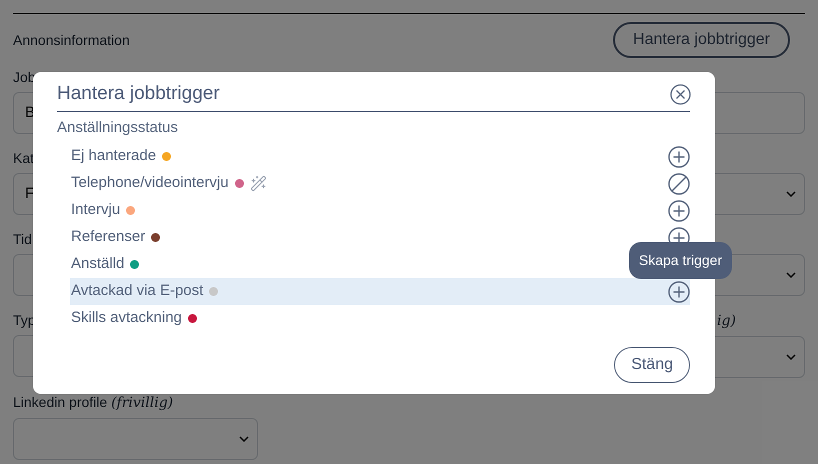 Image resolution: width=818 pixels, height=464 pixels. I want to click on field-label: Kat, so click(23, 158).